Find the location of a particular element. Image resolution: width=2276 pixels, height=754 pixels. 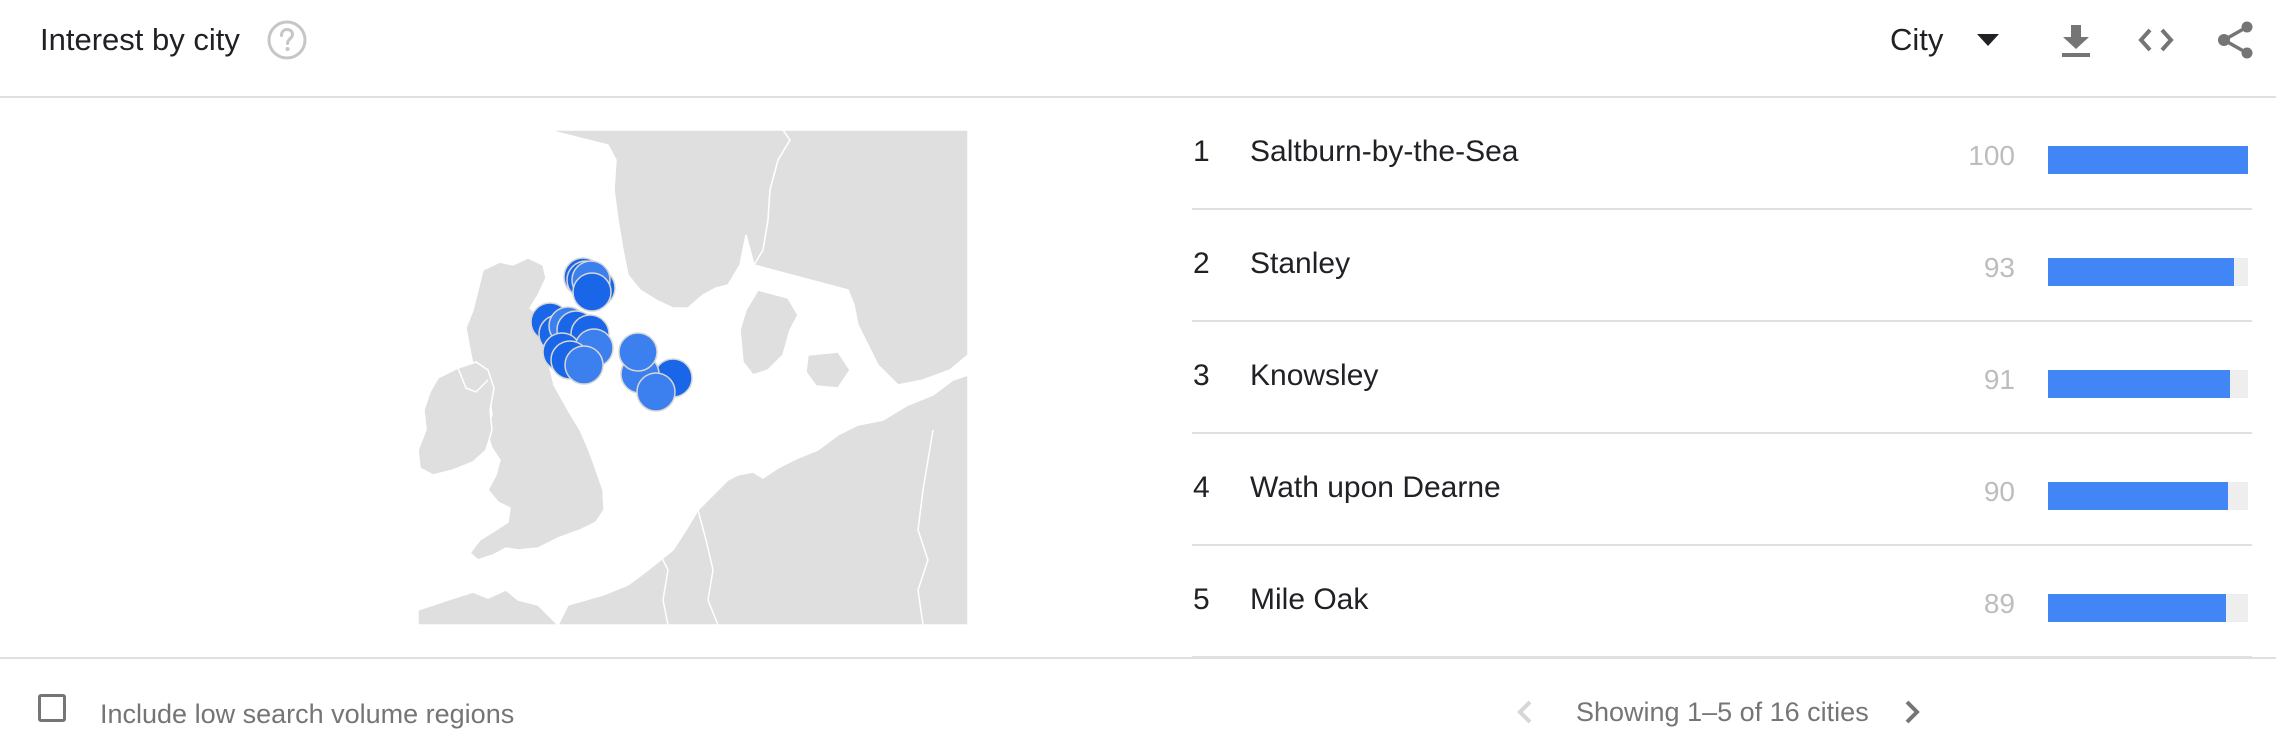

code-brackets-icon is located at coordinates (2156, 40).